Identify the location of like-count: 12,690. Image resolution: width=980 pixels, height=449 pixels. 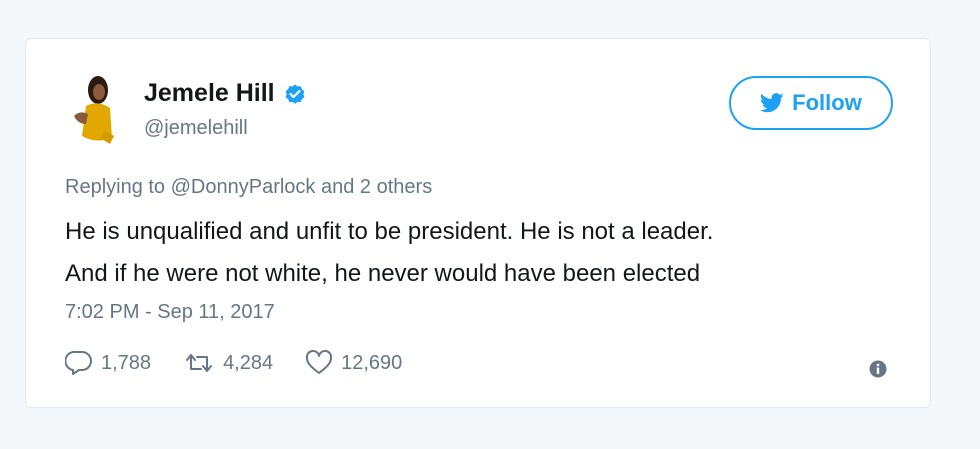
(372, 362).